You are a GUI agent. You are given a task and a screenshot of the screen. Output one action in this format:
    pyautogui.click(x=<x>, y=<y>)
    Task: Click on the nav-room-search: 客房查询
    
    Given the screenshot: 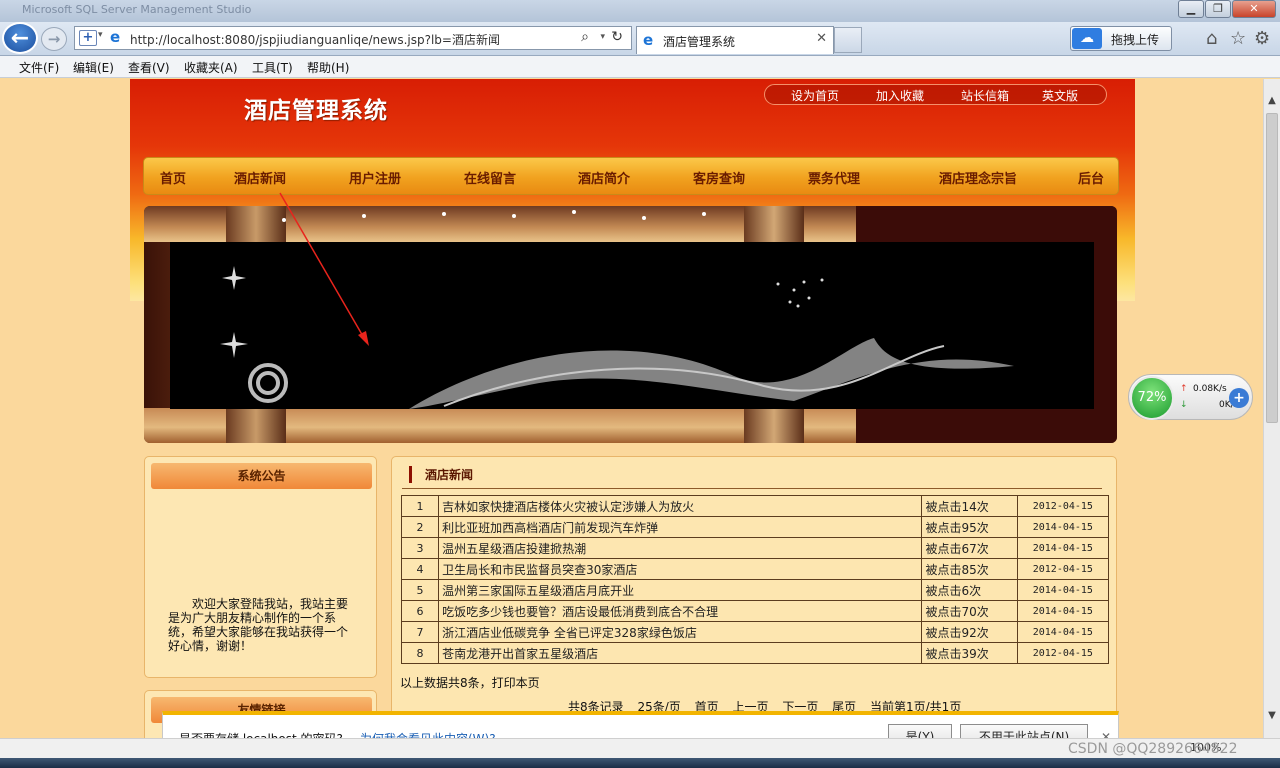 What is the action you would take?
    pyautogui.click(x=719, y=177)
    